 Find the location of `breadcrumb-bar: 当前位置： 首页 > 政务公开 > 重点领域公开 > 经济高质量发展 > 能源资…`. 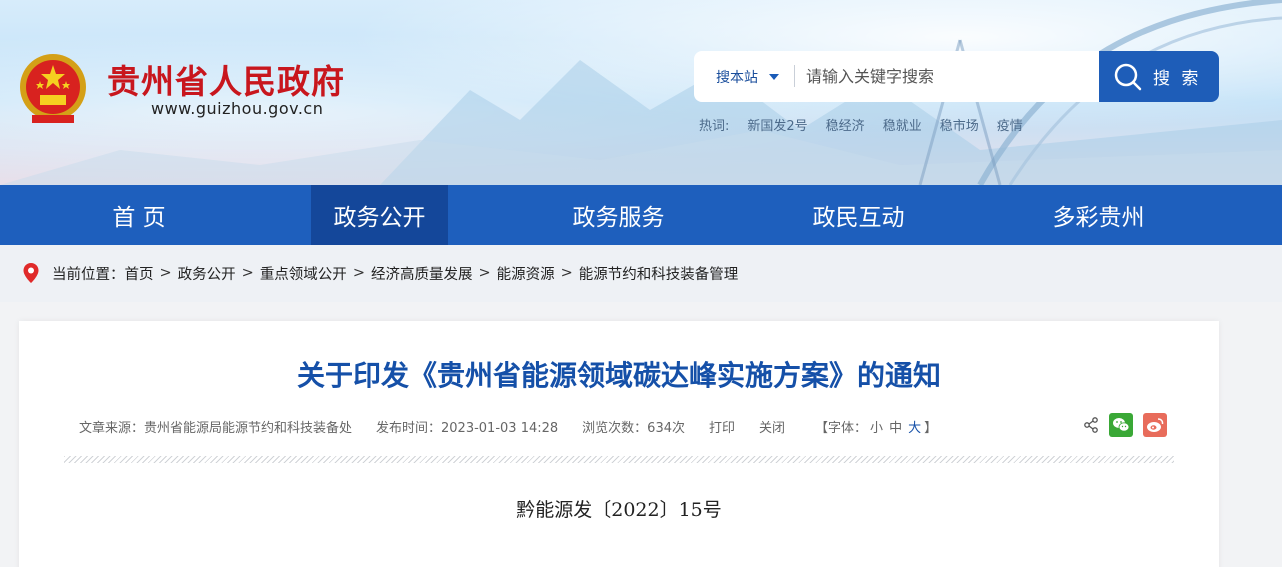

breadcrumb-bar: 当前位置： 首页 > 政务公开 > 重点领域公开 > 经济高质量发展 > 能源资… is located at coordinates (641, 273).